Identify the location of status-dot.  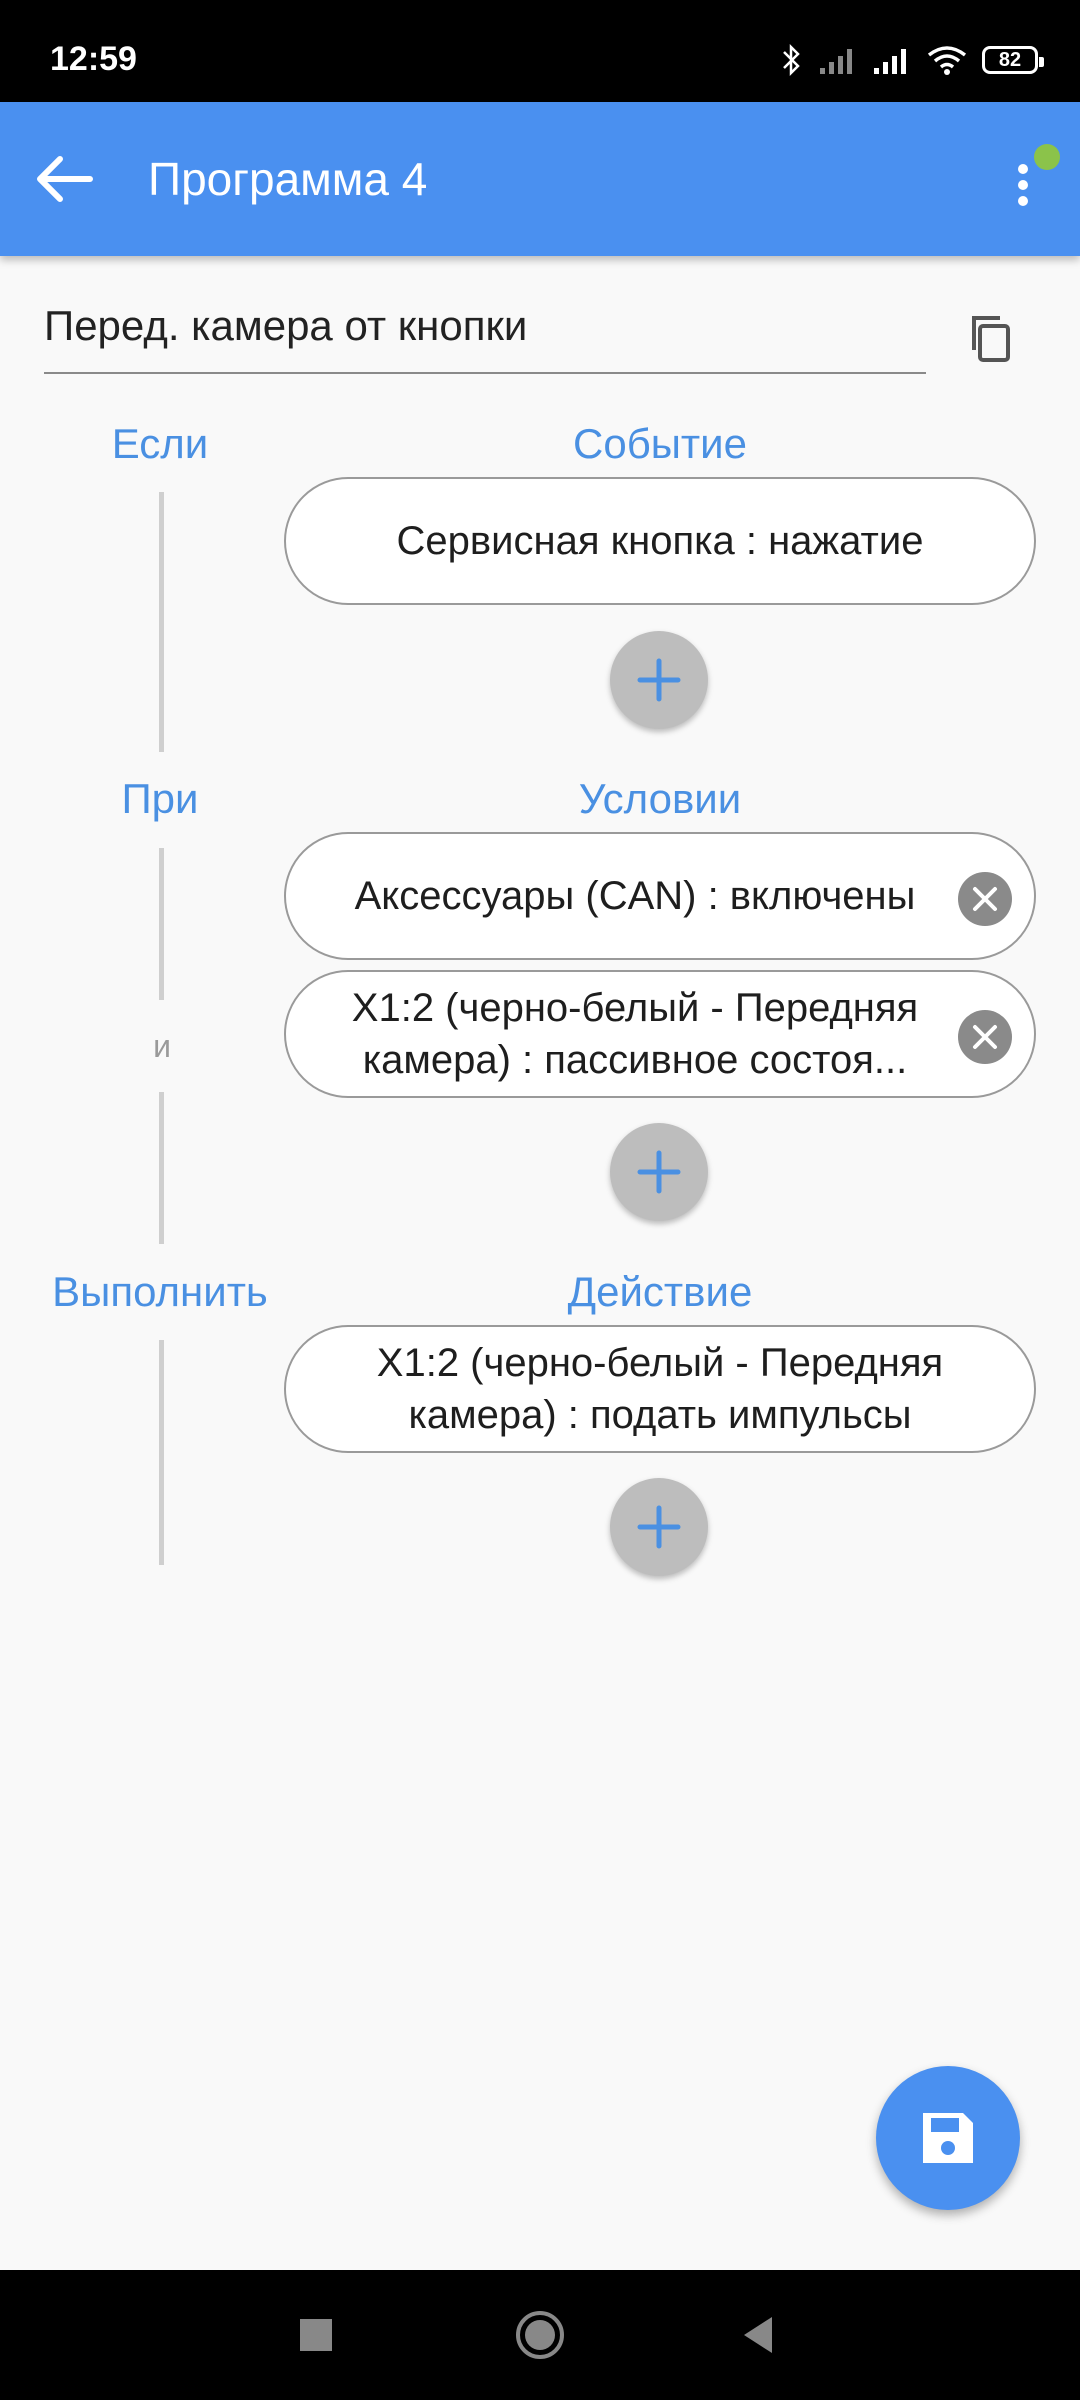
(1047, 157).